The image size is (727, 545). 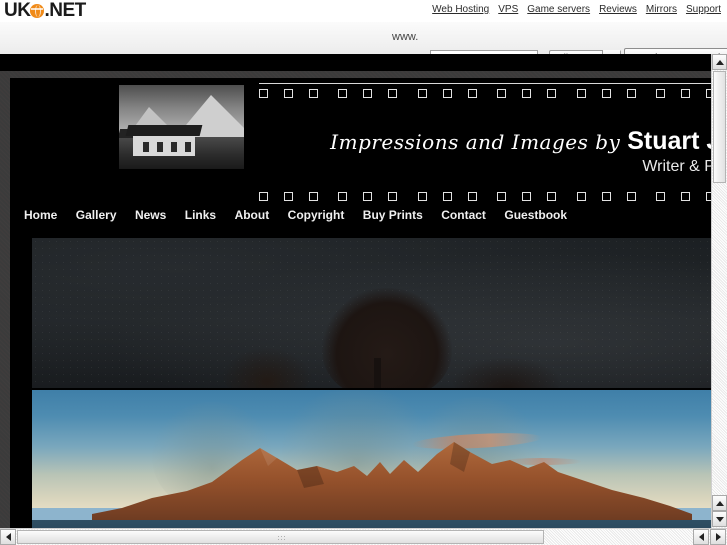 I want to click on host-link-support: Support, so click(x=703, y=9).